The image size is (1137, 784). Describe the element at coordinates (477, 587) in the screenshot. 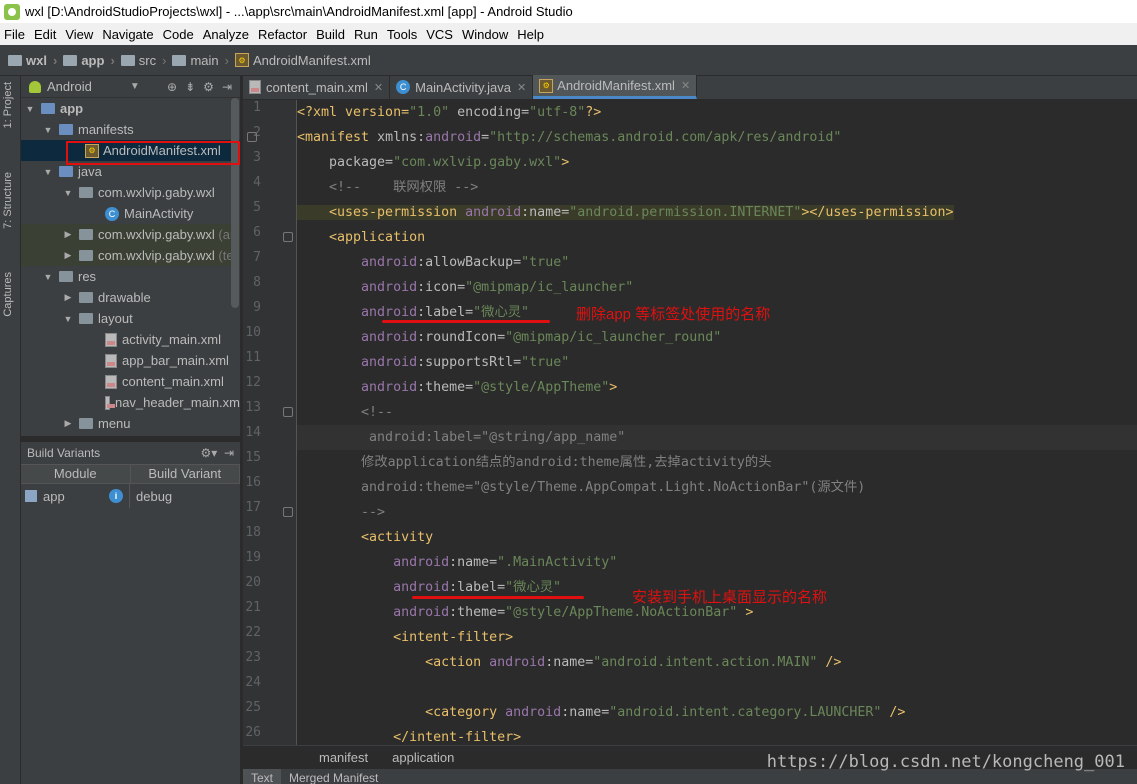

I see `xml-attr: :label=` at that location.